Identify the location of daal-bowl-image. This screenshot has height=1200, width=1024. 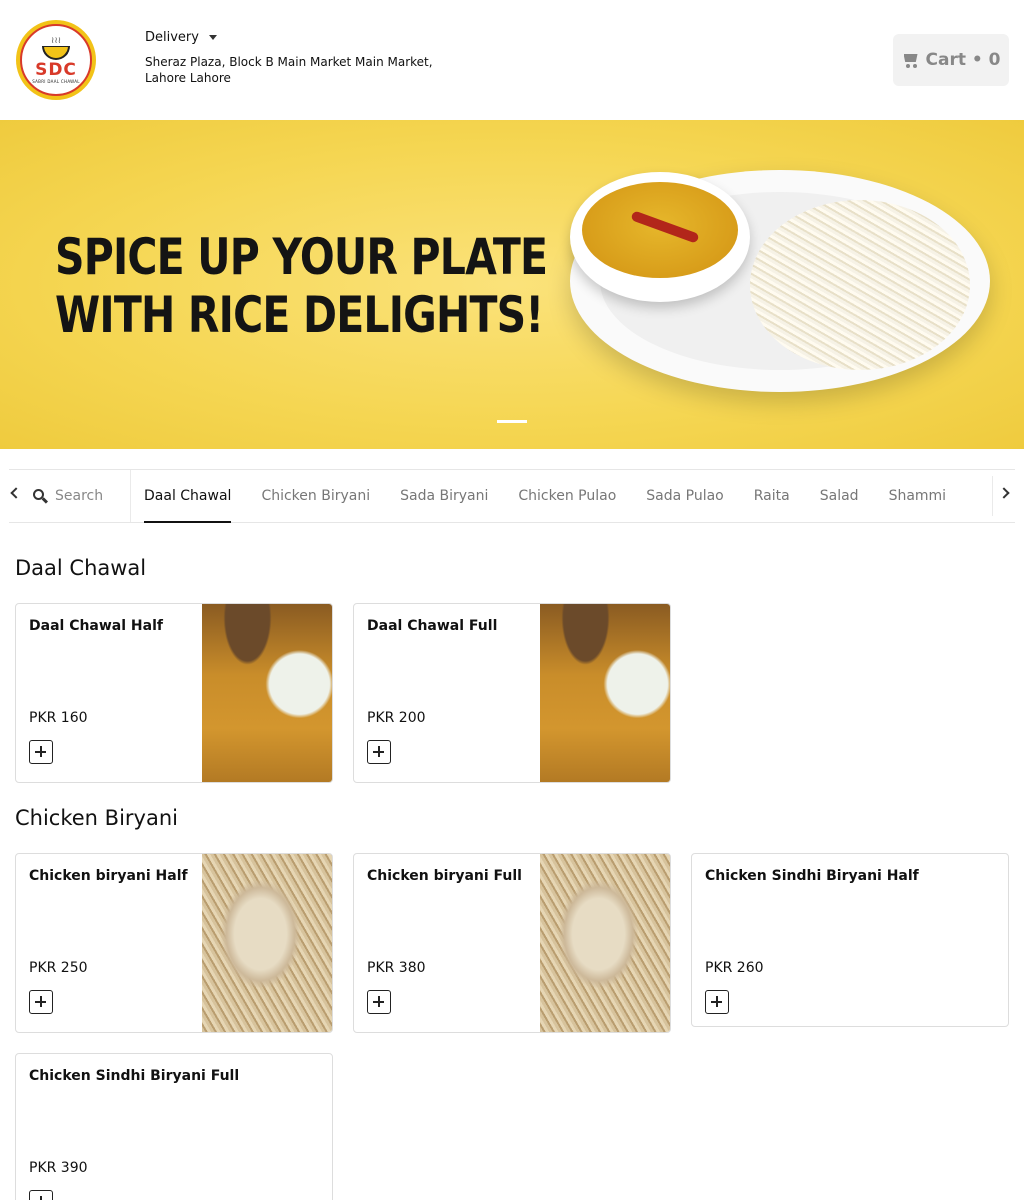
(660, 237).